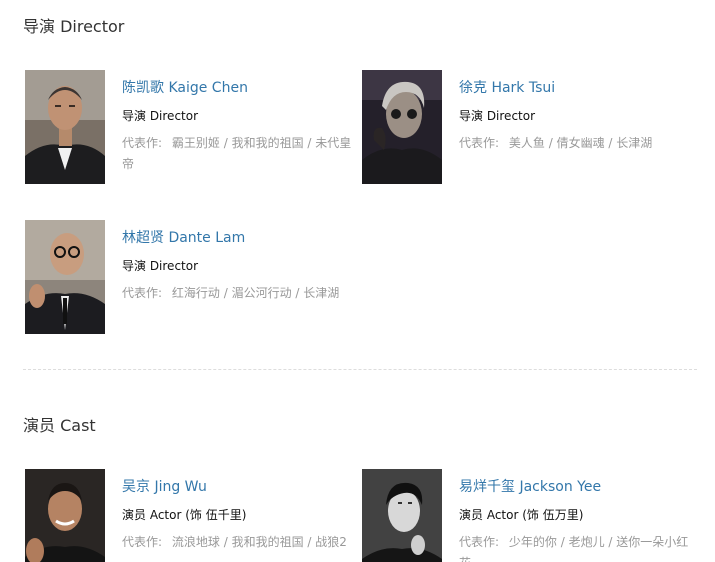 The image size is (715, 562). I want to click on person-name-link: 徐克 Hark Tsui, so click(579, 88).